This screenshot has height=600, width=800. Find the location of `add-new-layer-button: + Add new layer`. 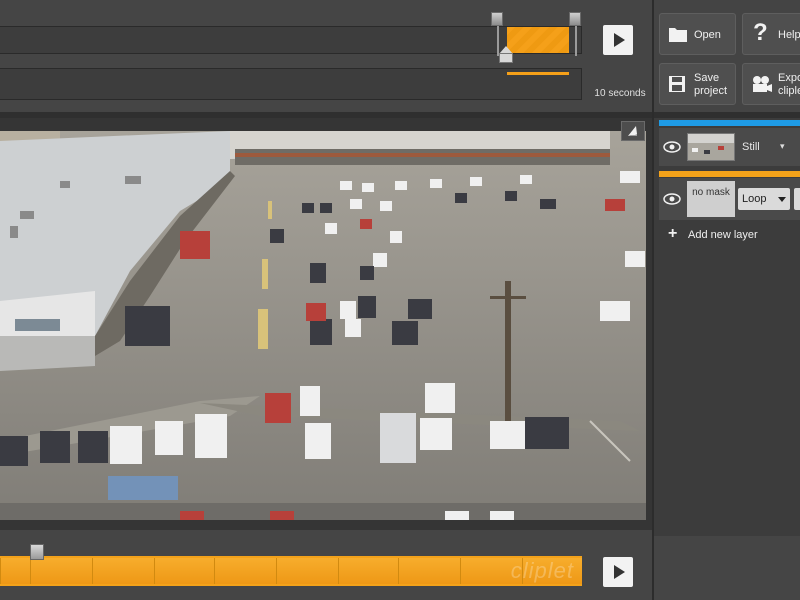

add-new-layer-button: + Add new layer is located at coordinates (729, 235).